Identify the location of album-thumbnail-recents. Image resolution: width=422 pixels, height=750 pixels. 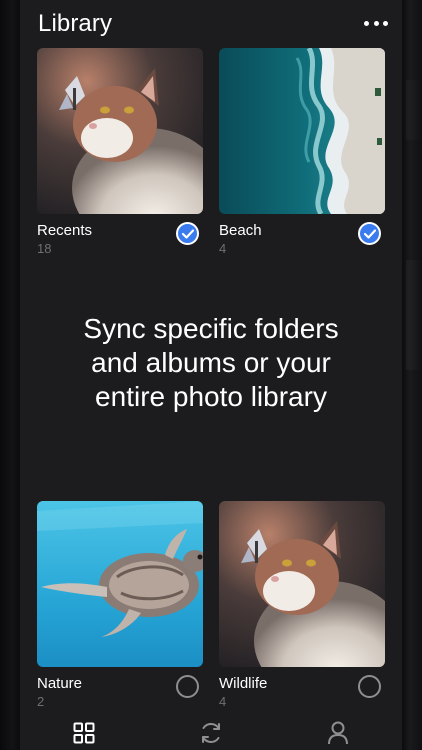
(120, 131).